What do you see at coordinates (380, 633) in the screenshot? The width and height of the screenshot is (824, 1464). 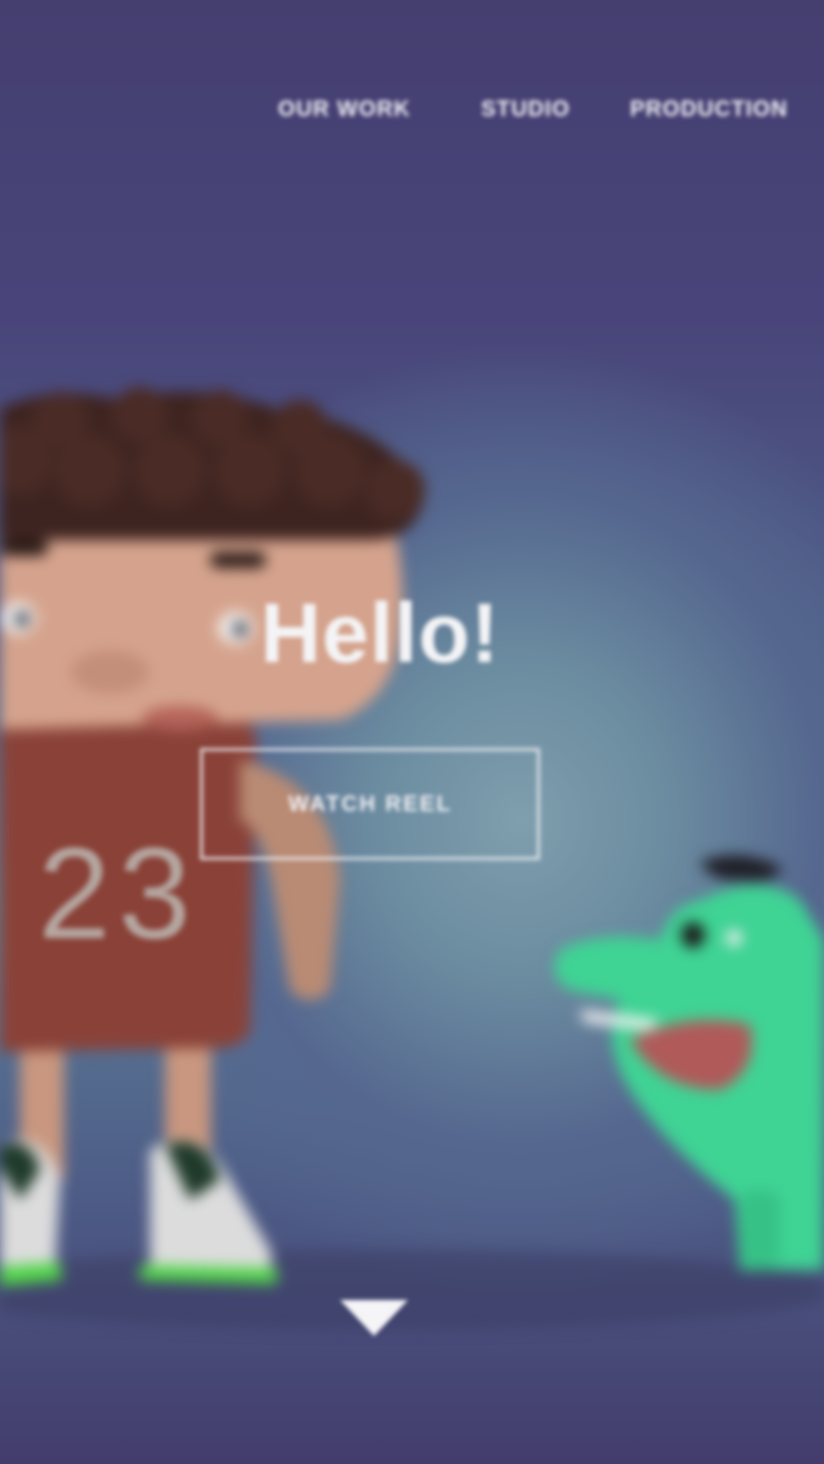 I see `hero-title: Hello!` at bounding box center [380, 633].